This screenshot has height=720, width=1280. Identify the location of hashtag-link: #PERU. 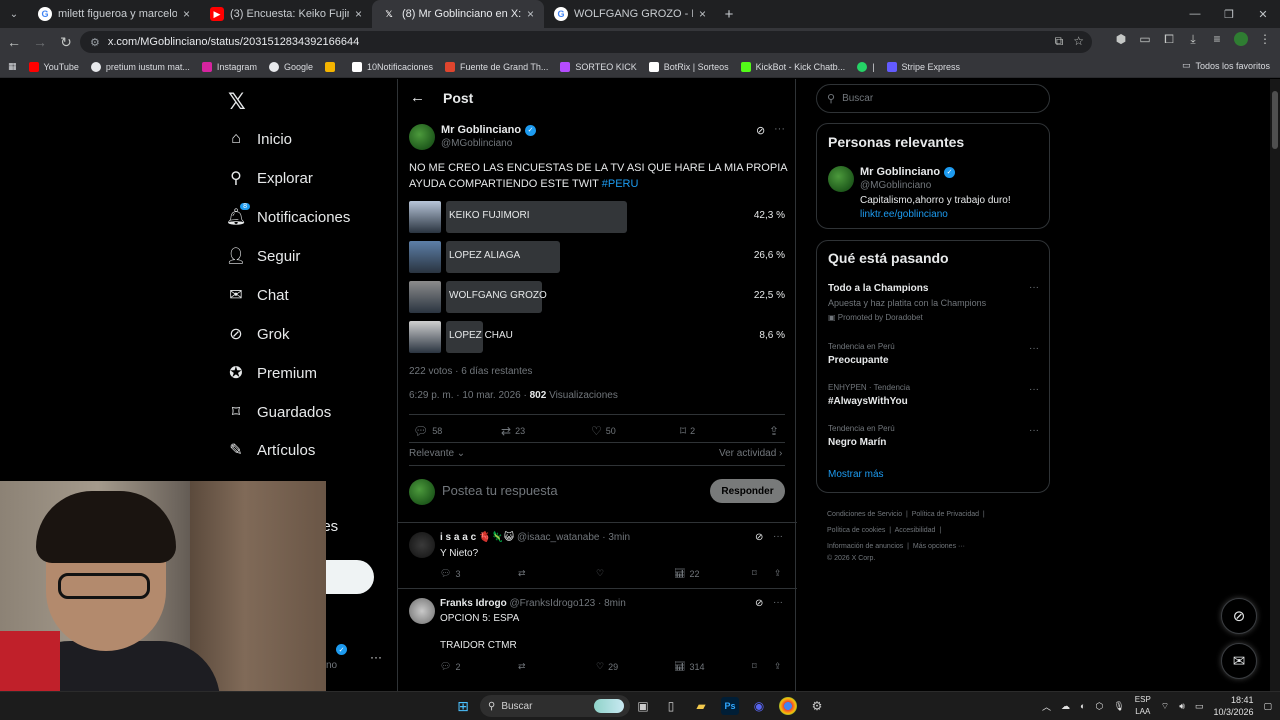
(620, 184).